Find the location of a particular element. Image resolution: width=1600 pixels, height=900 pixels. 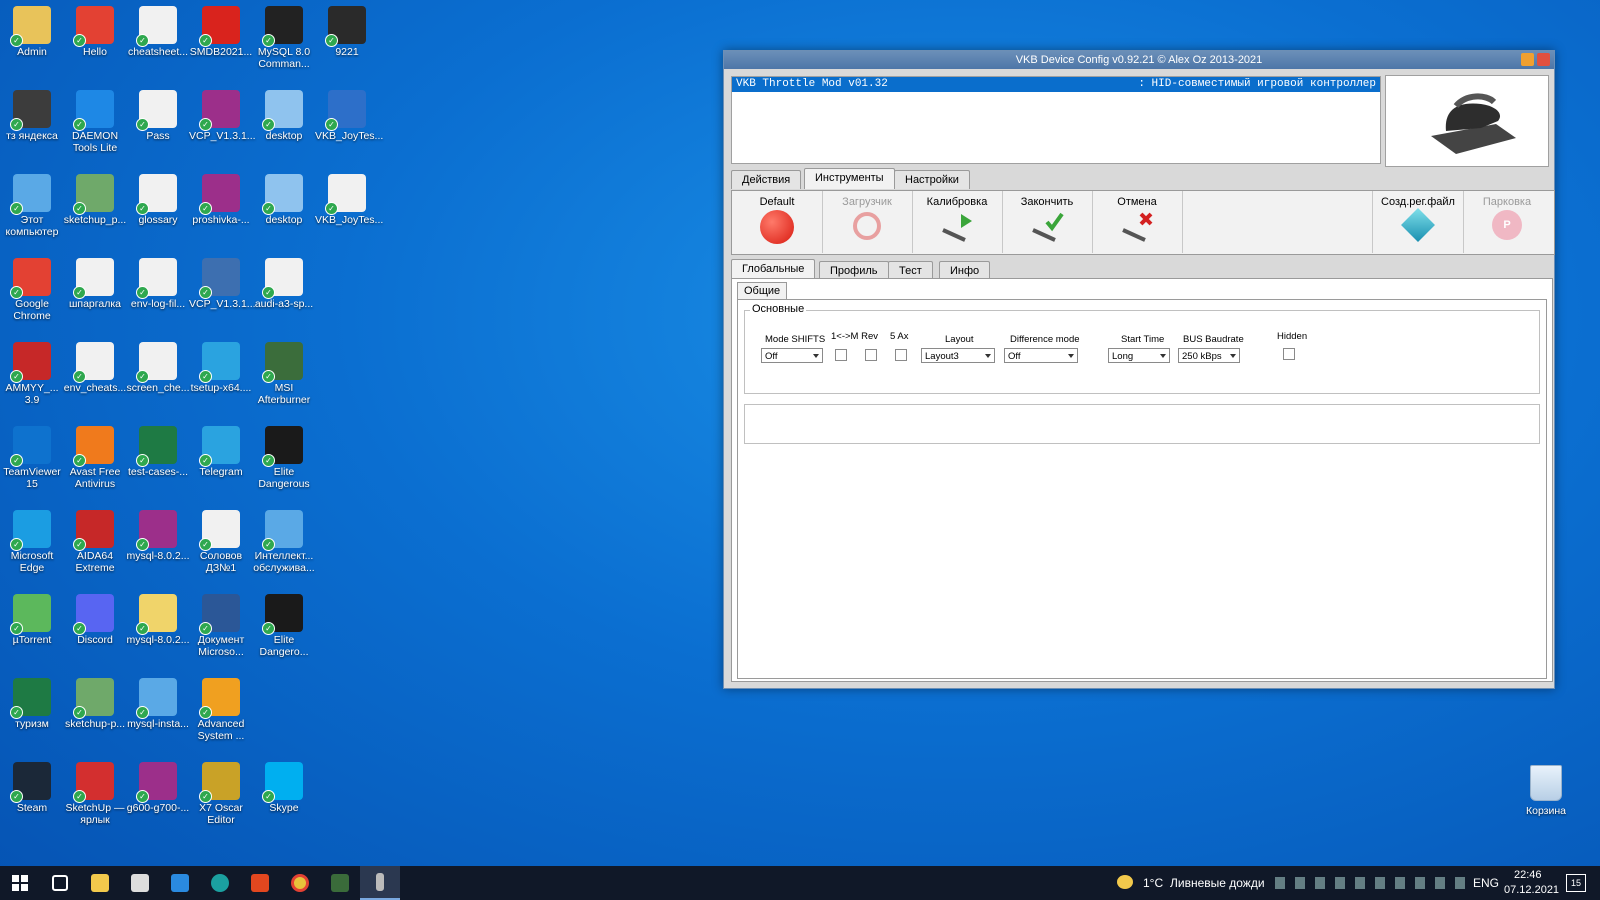

tab-actions: Действия is located at coordinates (766, 179).